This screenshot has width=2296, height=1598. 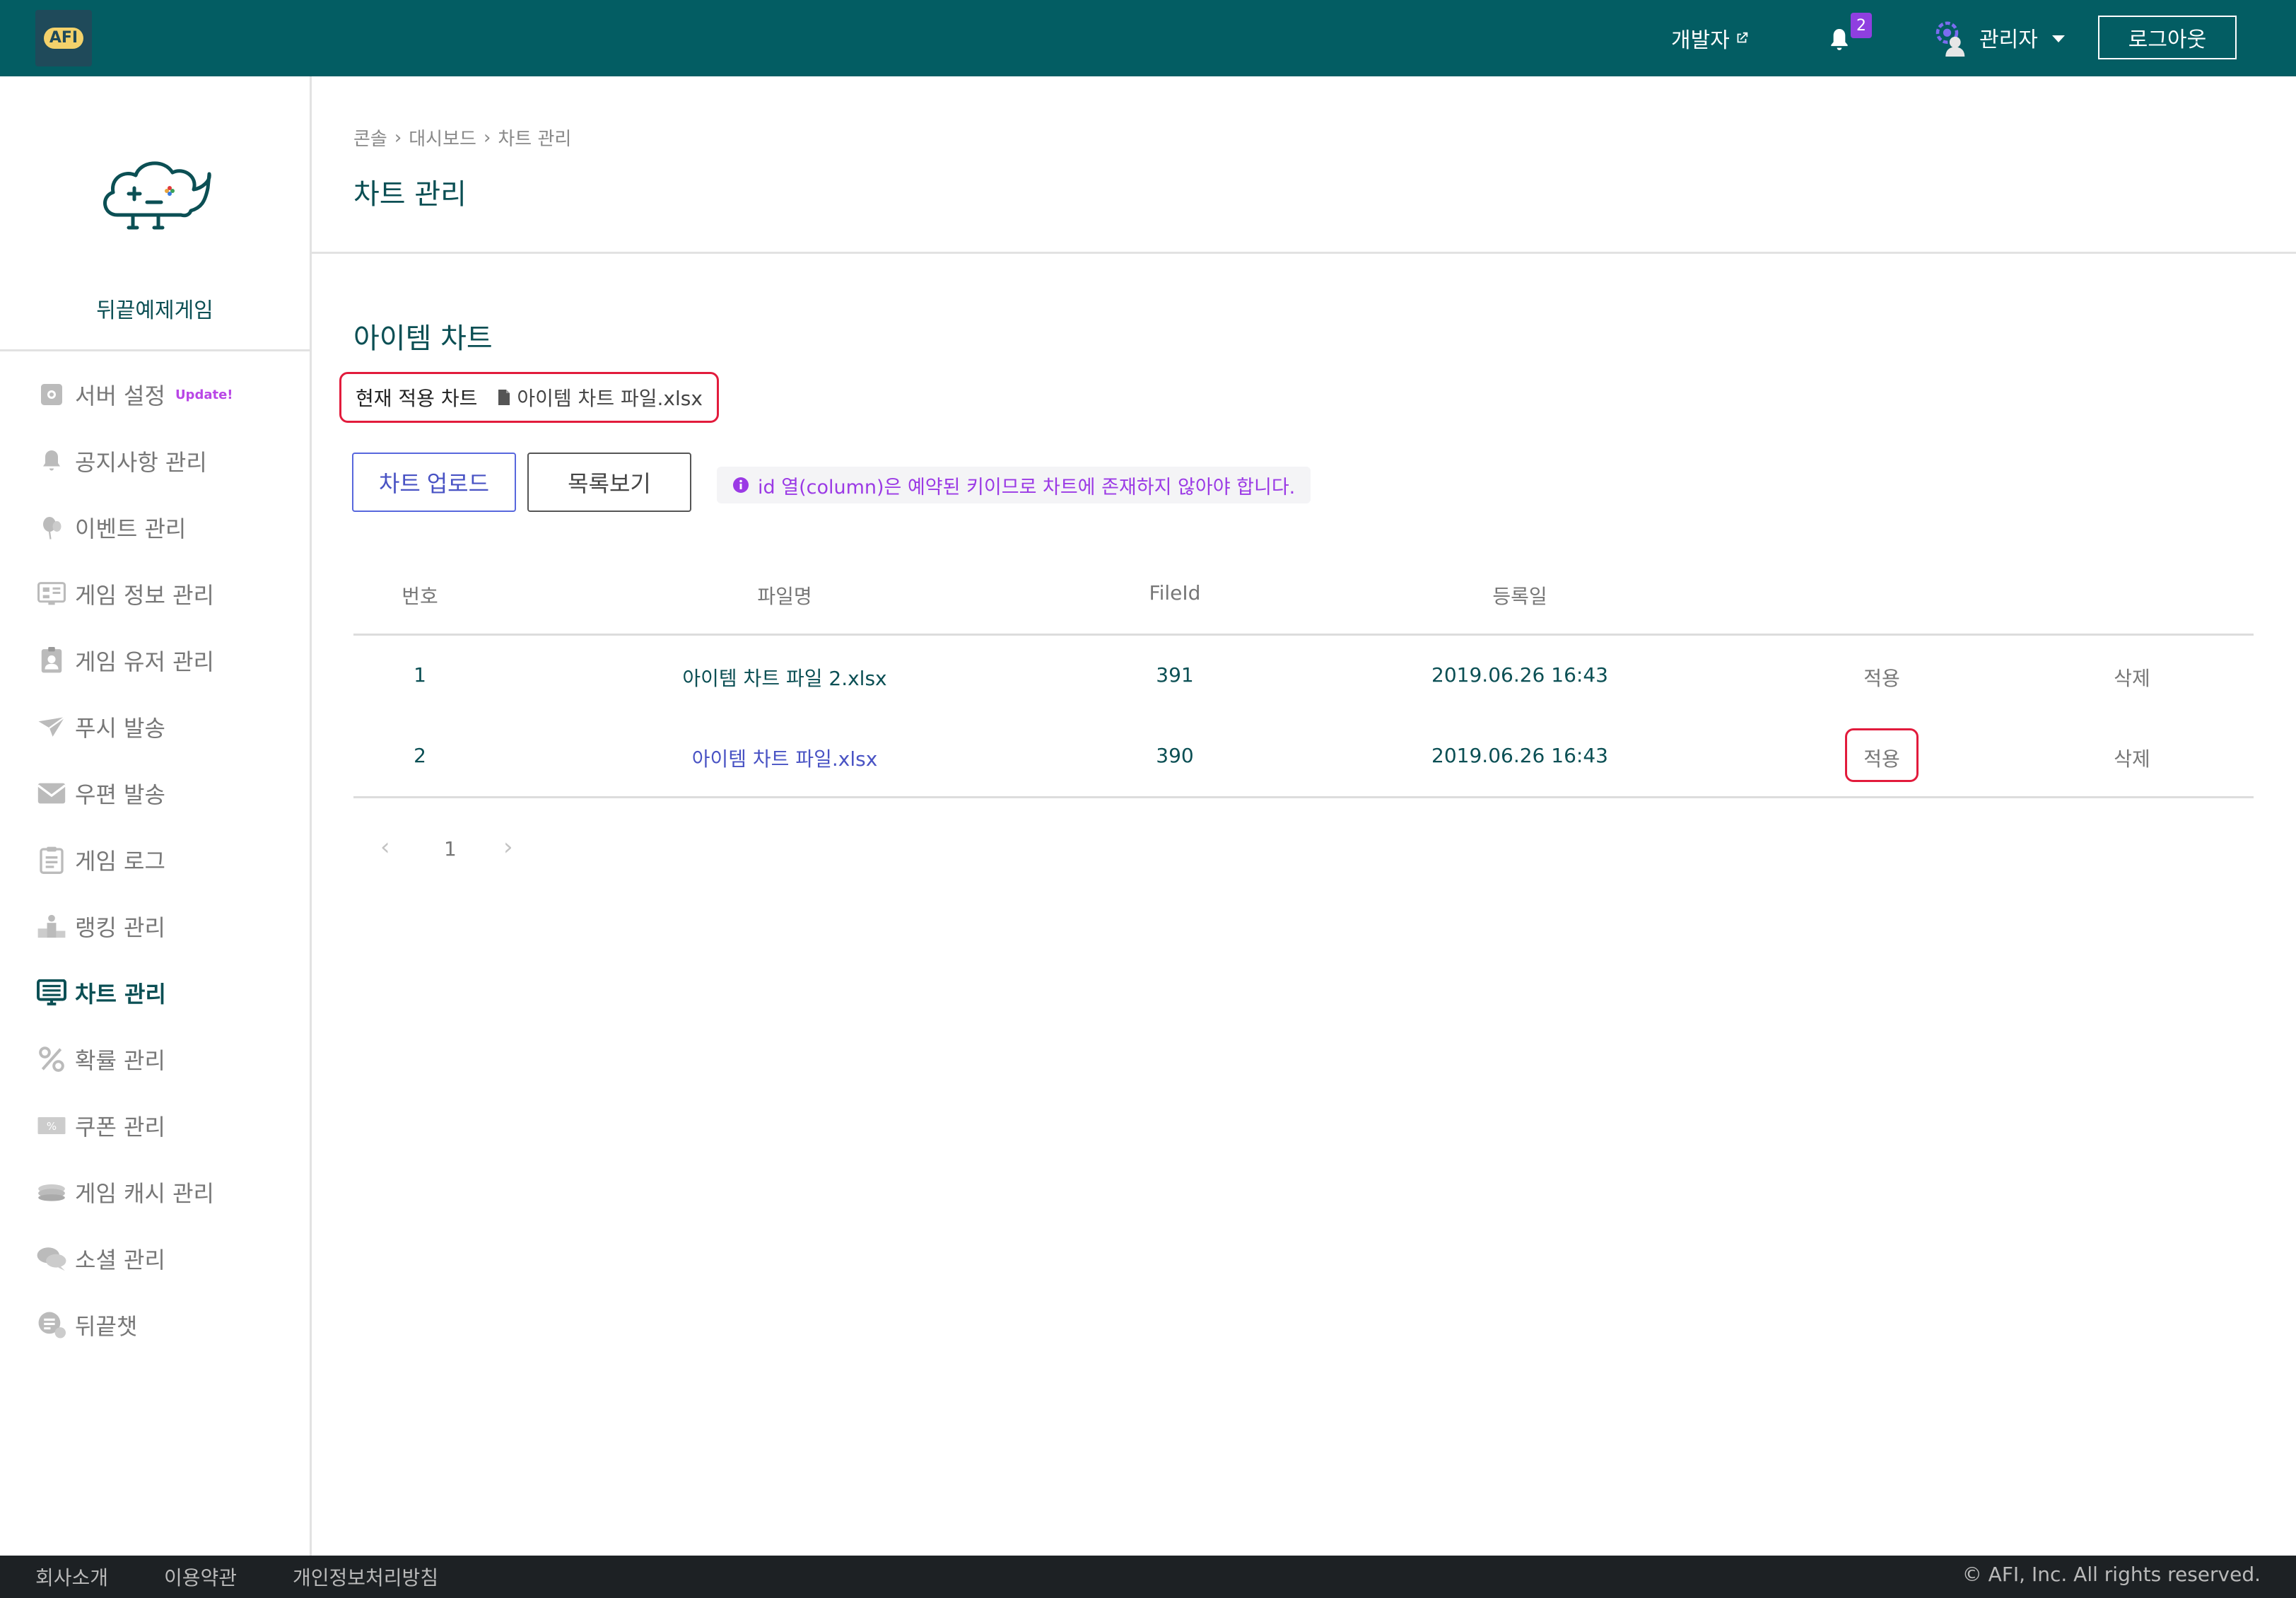 I want to click on sidebar-item-label: 이벤트 관리, so click(x=131, y=528).